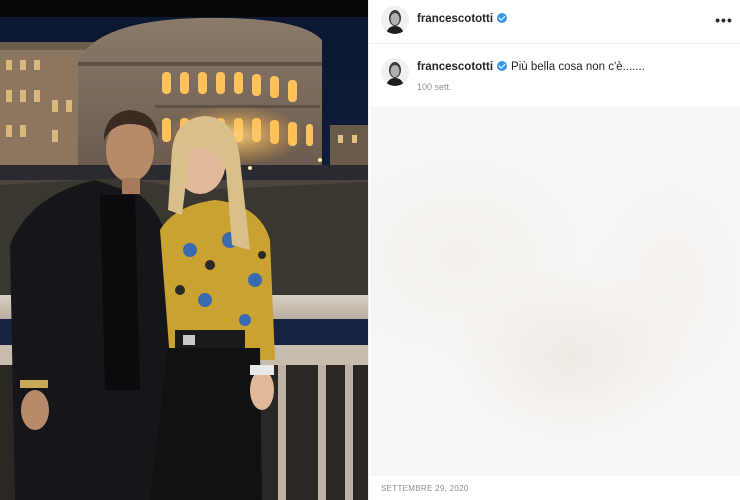 The width and height of the screenshot is (740, 500). What do you see at coordinates (434, 87) in the screenshot?
I see `caption-time-ago: 100 sett.` at bounding box center [434, 87].